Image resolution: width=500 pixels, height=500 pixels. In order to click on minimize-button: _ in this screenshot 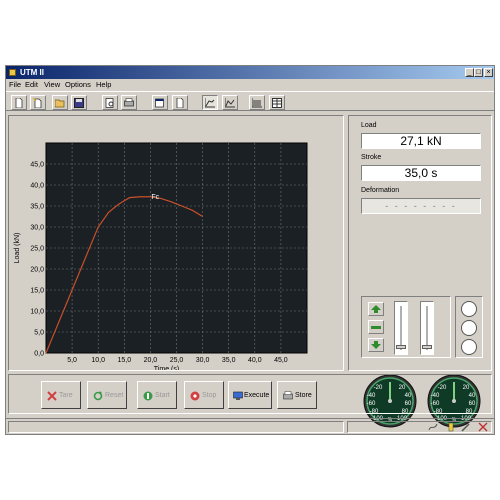, I will do `click(469, 72)`.